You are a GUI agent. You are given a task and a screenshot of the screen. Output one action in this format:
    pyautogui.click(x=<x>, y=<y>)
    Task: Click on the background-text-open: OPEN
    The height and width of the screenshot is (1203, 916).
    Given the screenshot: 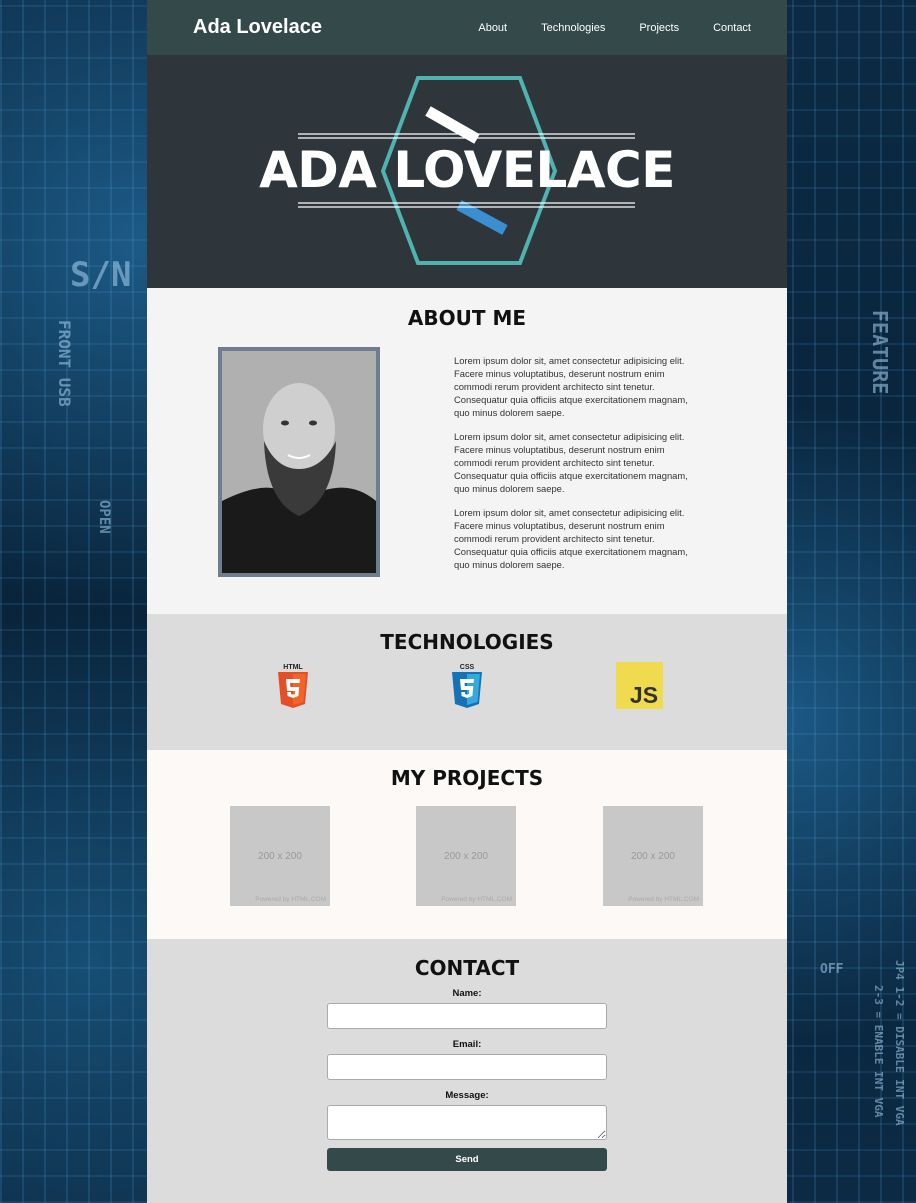 What is the action you would take?
    pyautogui.click(x=104, y=517)
    